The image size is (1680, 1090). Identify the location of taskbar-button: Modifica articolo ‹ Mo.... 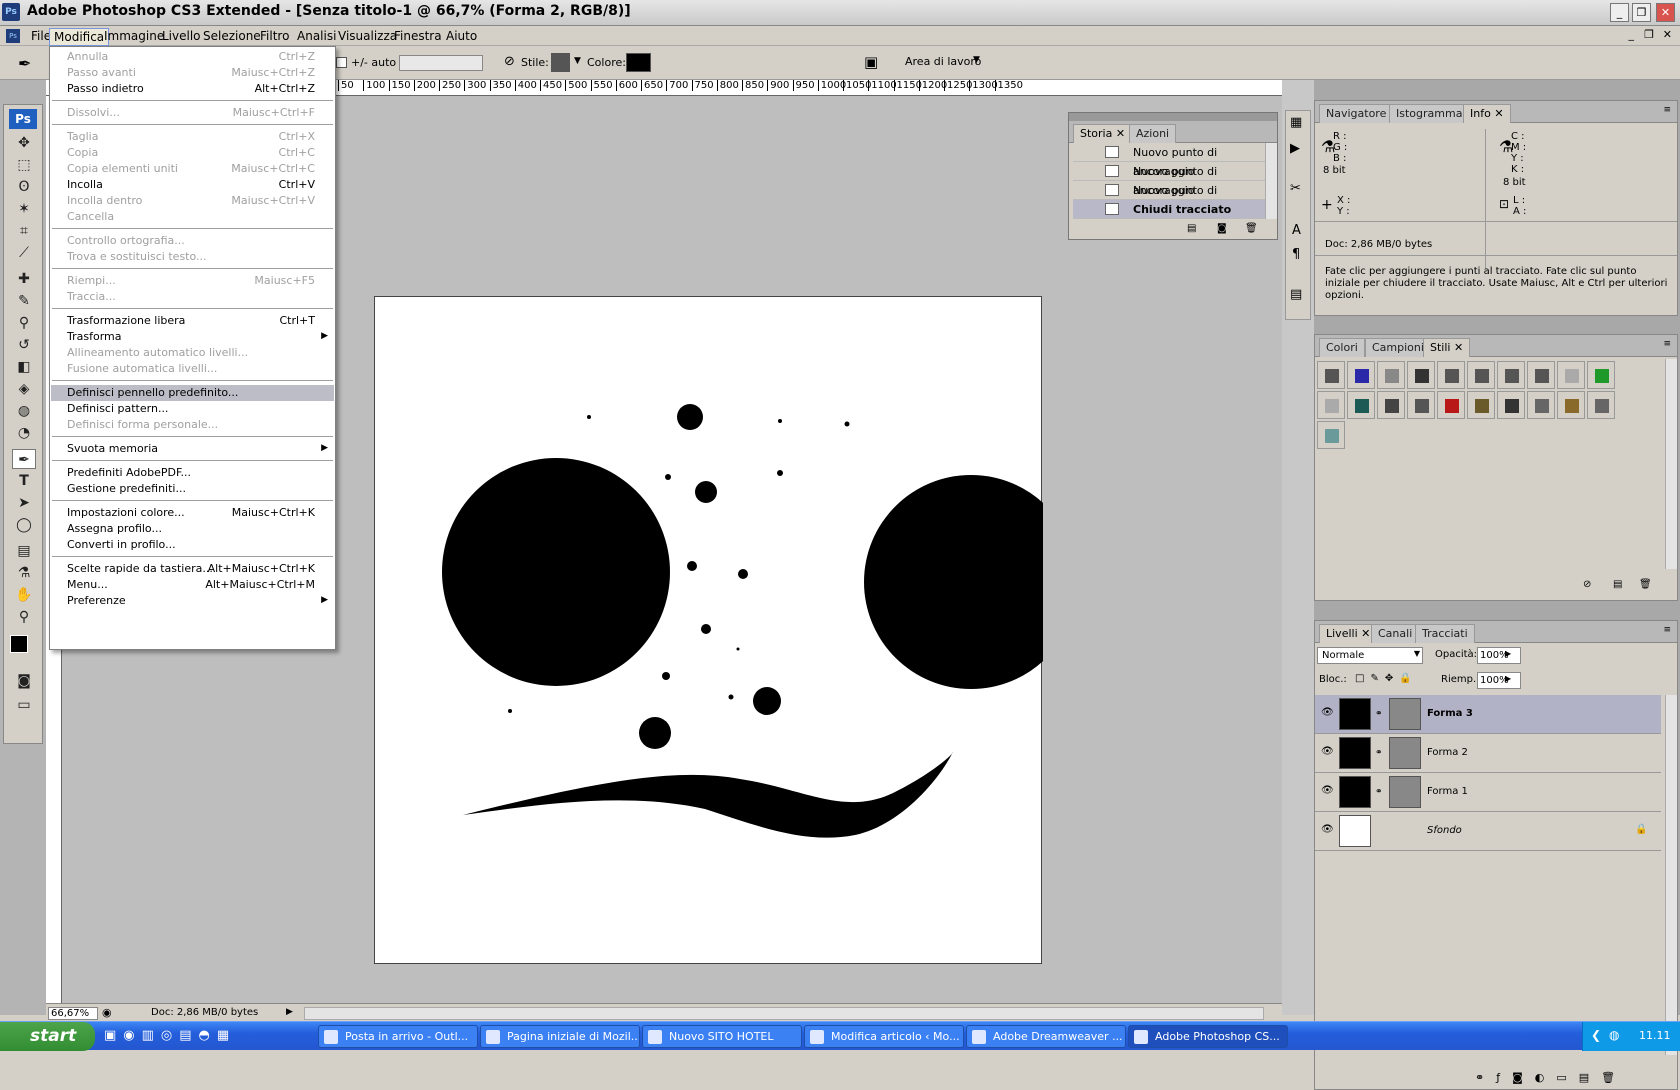
(884, 1036).